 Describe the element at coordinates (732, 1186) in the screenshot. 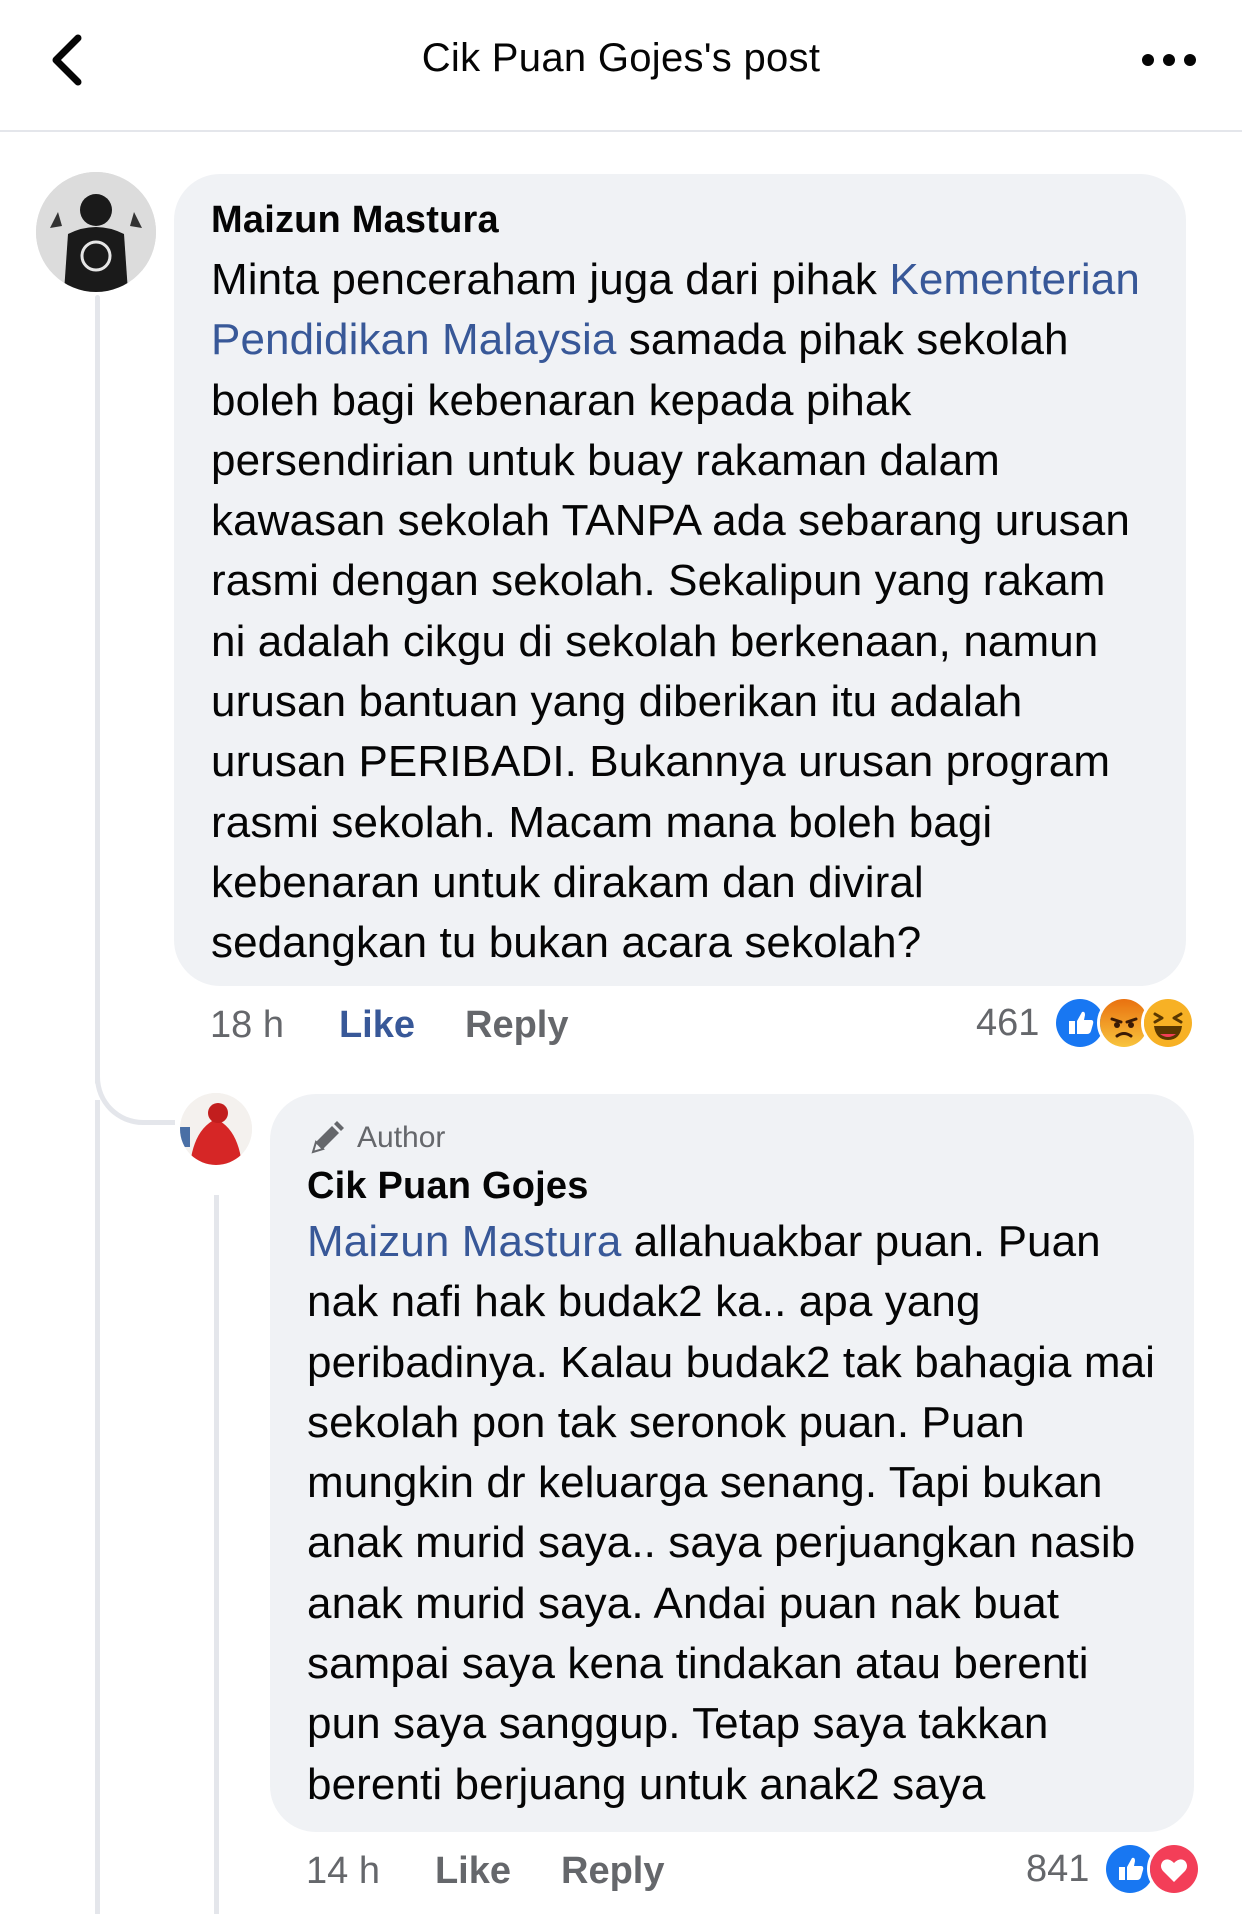

I see `reply-author-name: Cik Puan Gojes` at that location.